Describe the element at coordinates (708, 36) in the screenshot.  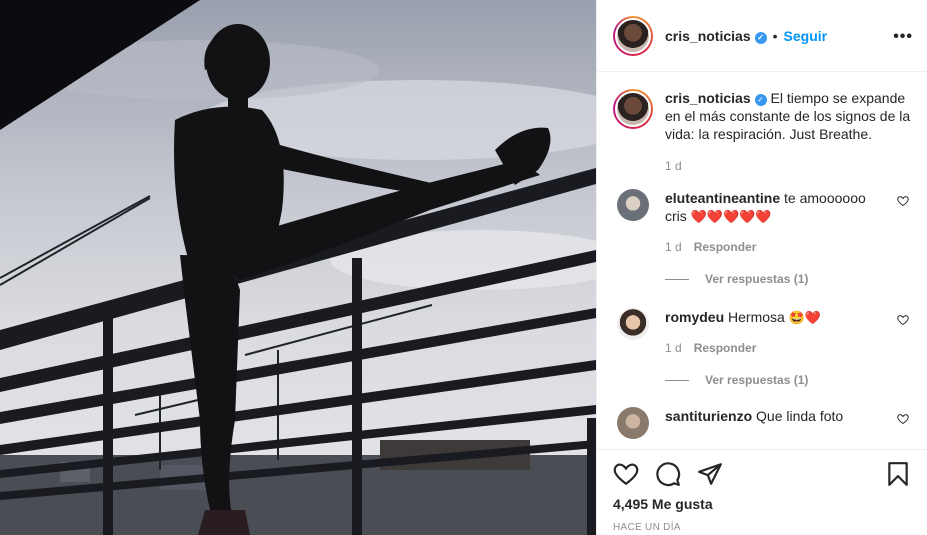
I see `author-username-text: cris_noticias` at that location.